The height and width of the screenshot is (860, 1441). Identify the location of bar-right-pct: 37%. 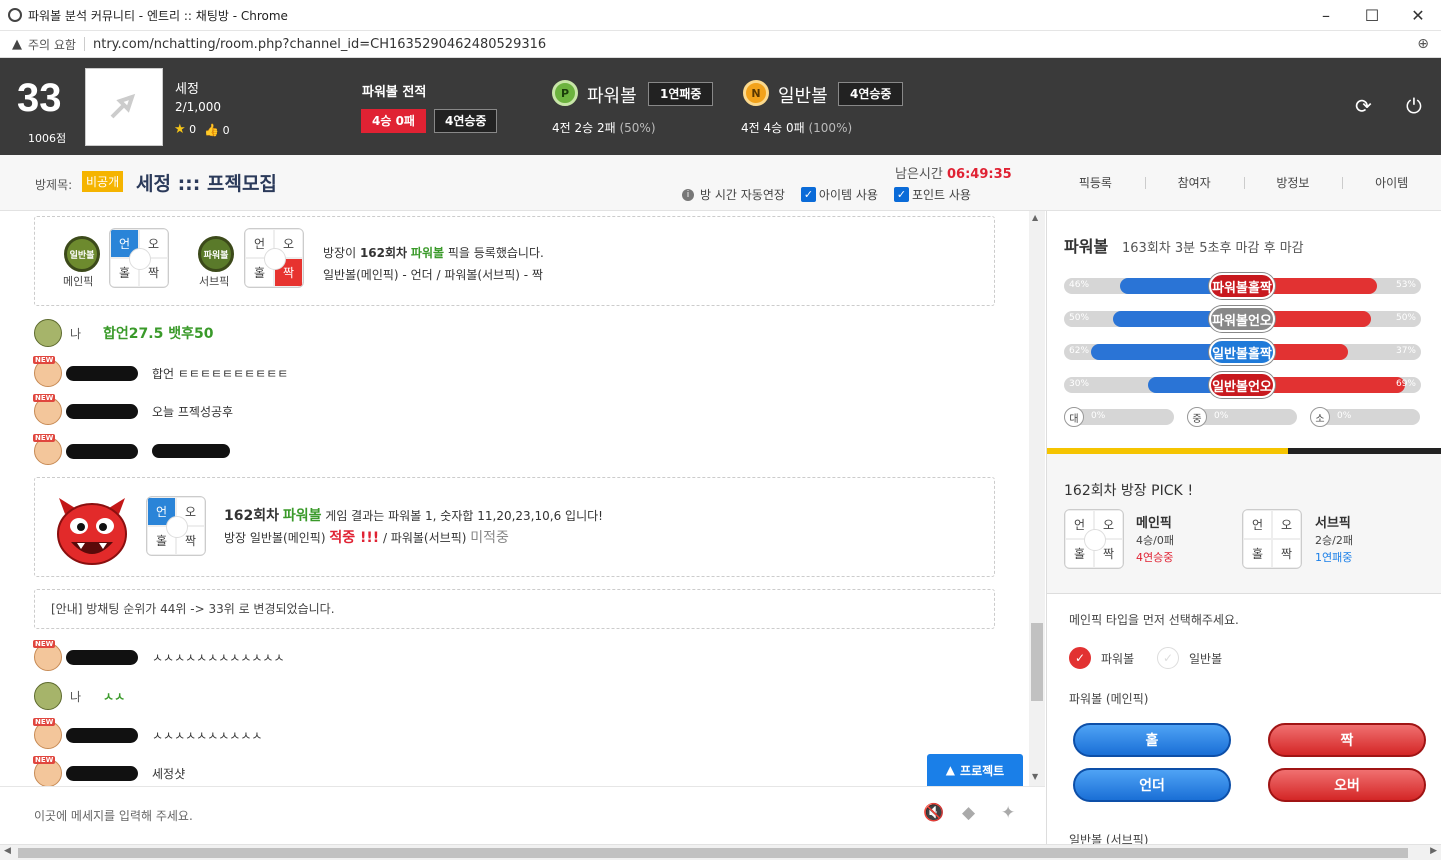
(1405, 351).